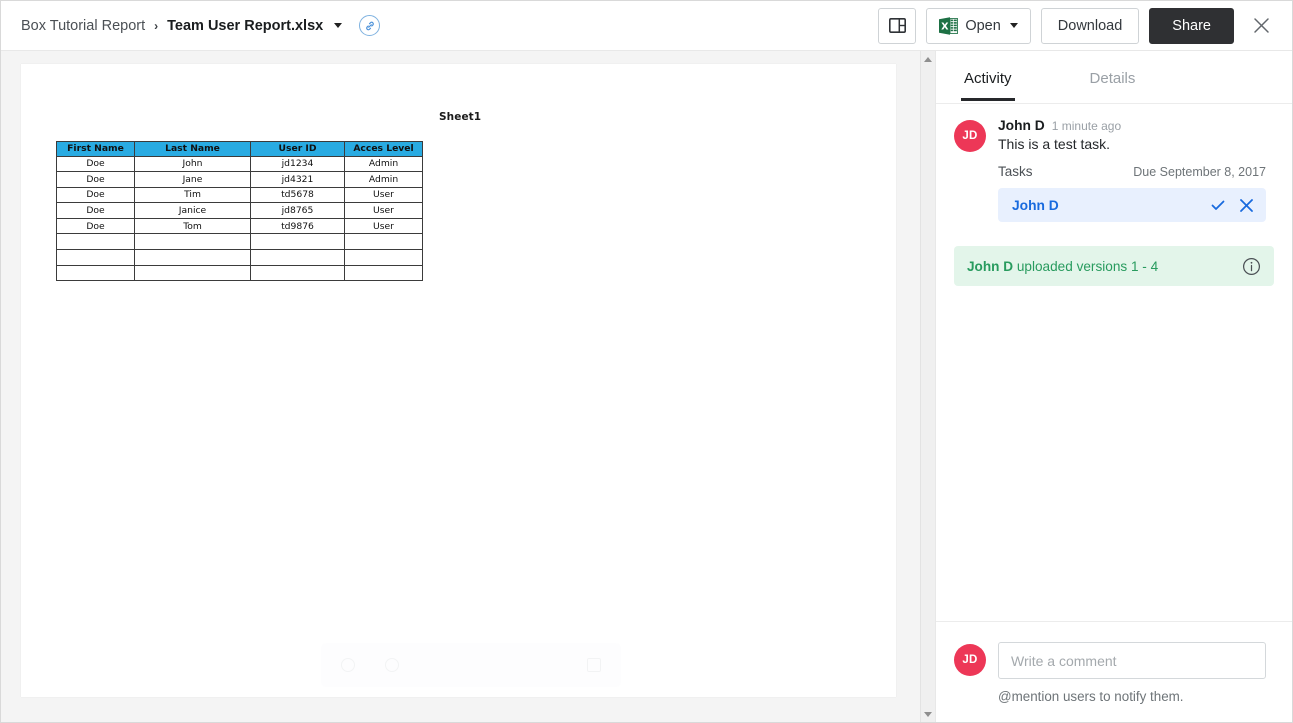 The image size is (1293, 723). What do you see at coordinates (1086, 126) in the screenshot?
I see `comment-timestamp: 1 minute ago` at bounding box center [1086, 126].